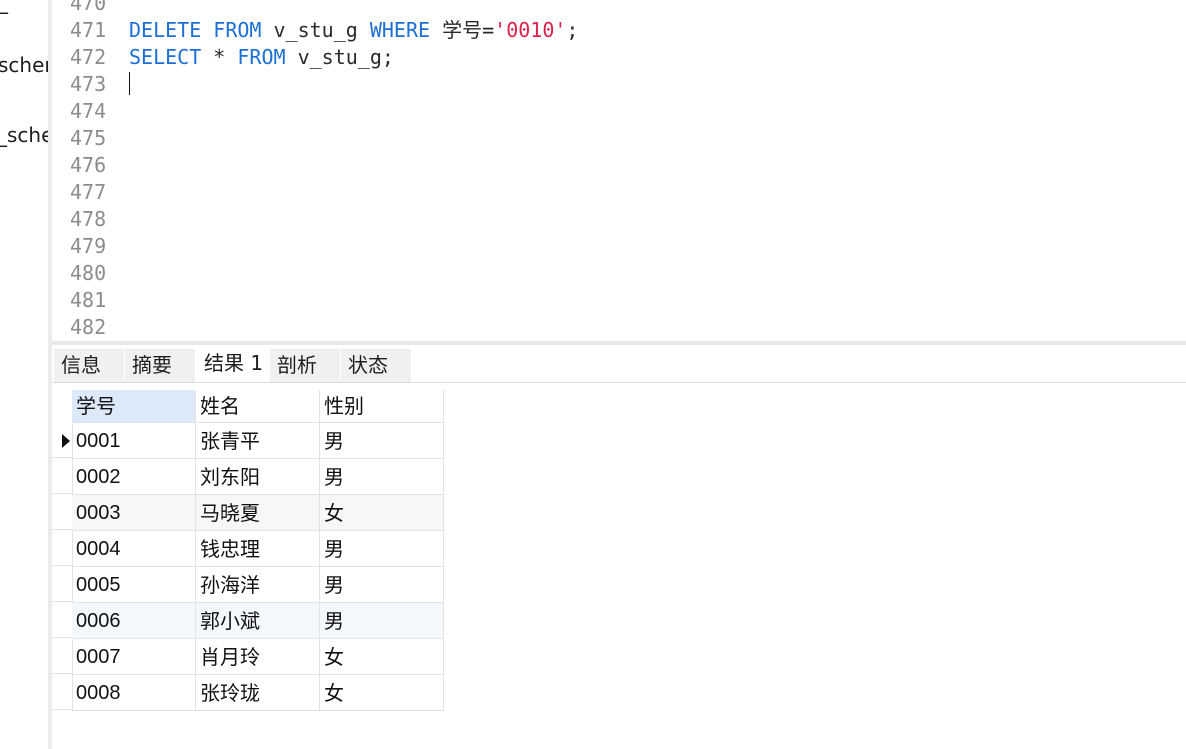 Image resolution: width=1186 pixels, height=749 pixels. I want to click on result-tab-bar: 信息 摘要 结果 1 剖析 状态, so click(619, 364).